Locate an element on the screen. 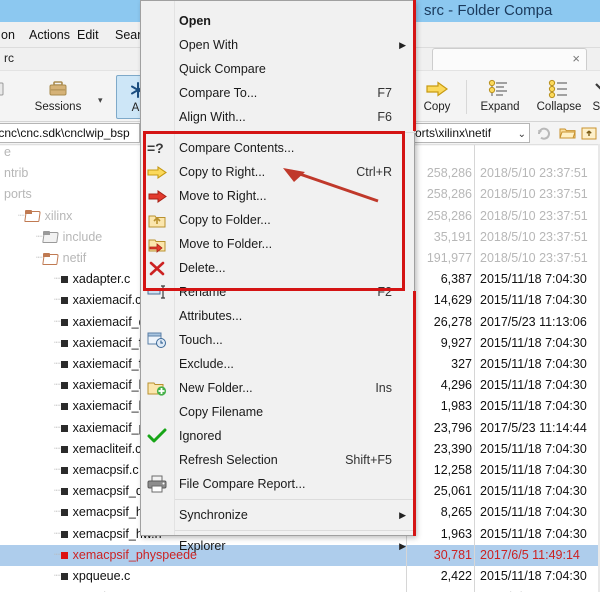 Image resolution: width=600 pixels, height=592 pixels. file-name-label: xemacpsif.c is located at coordinates (105, 470).